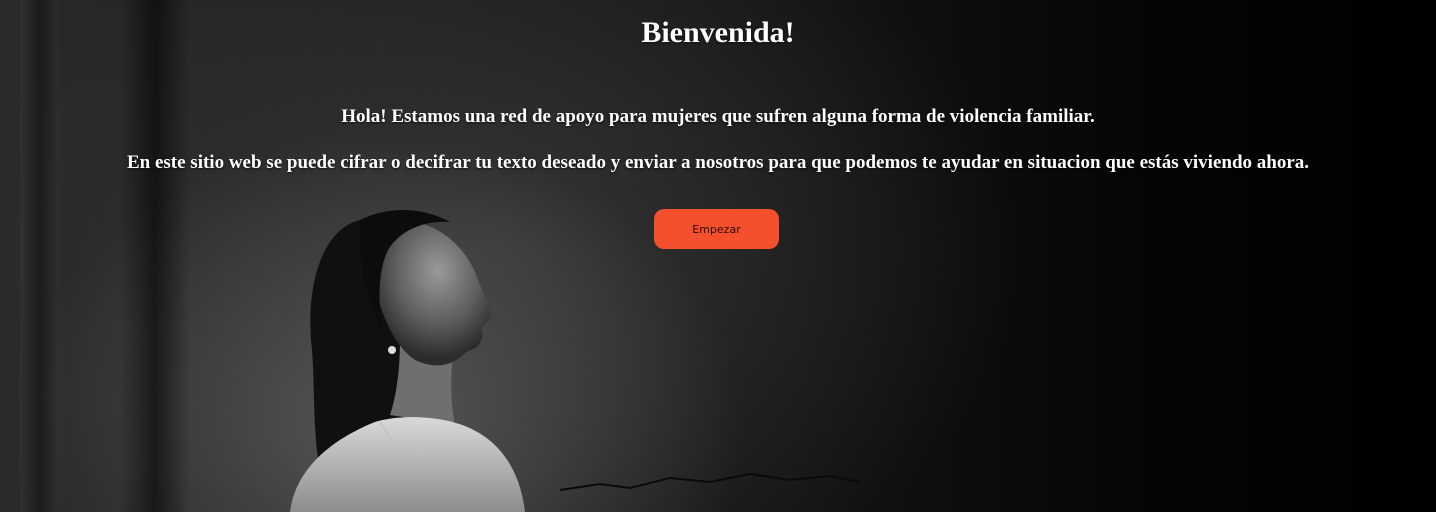  I want to click on background-wall-texture, so click(40, 256).